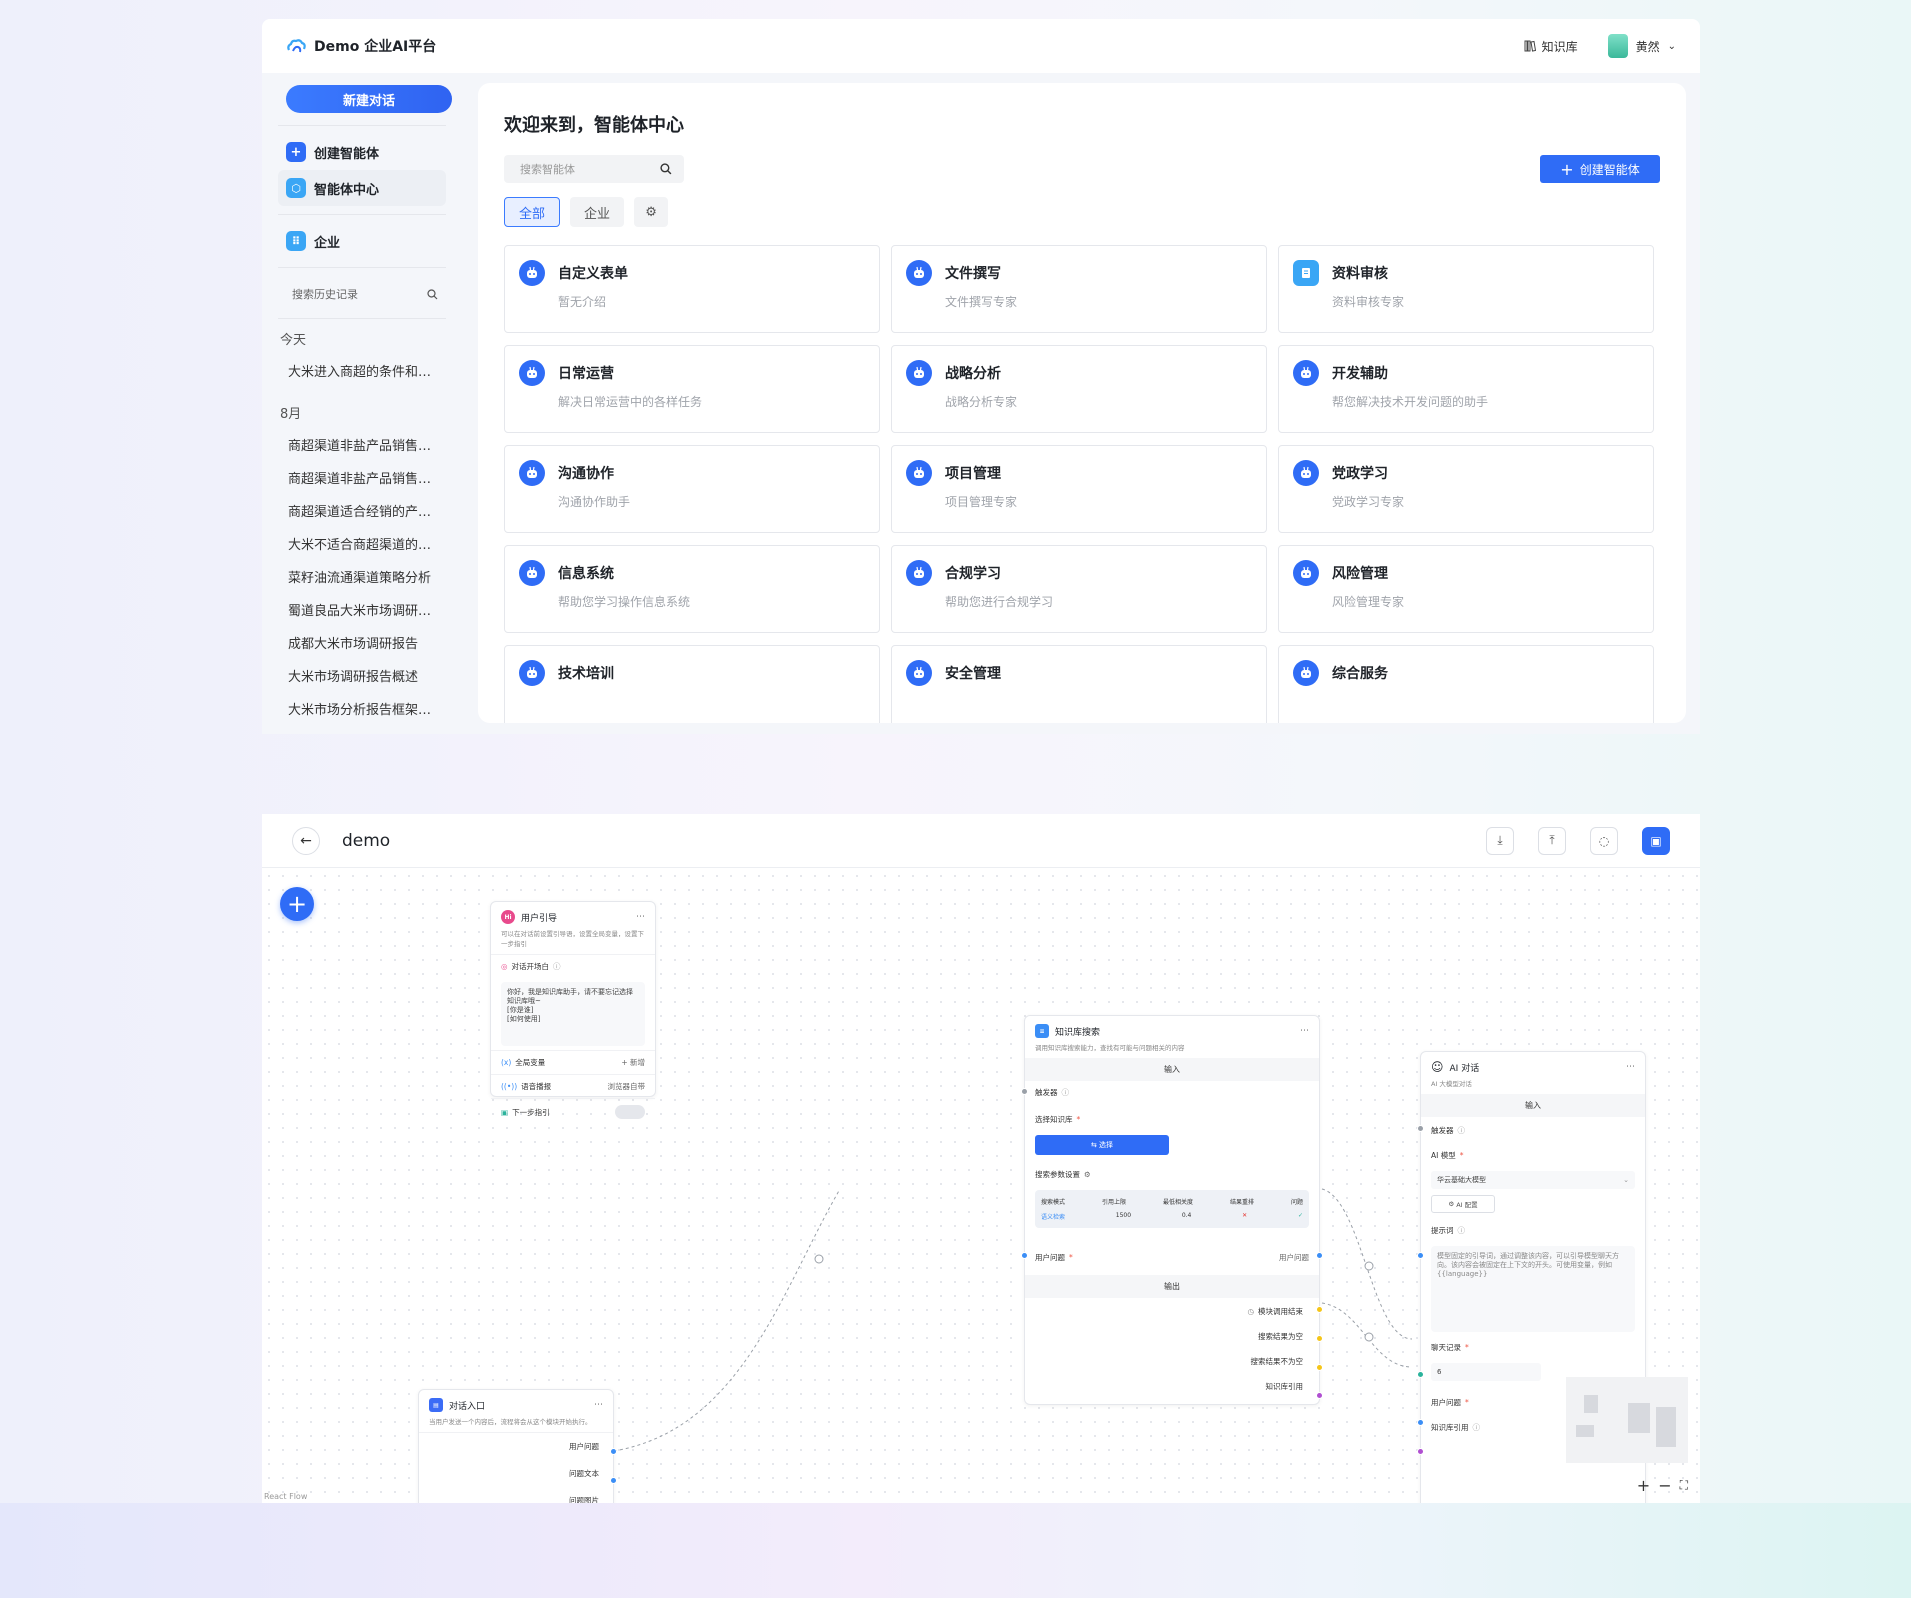  I want to click on gear-icon: ⚙, so click(1087, 1174).